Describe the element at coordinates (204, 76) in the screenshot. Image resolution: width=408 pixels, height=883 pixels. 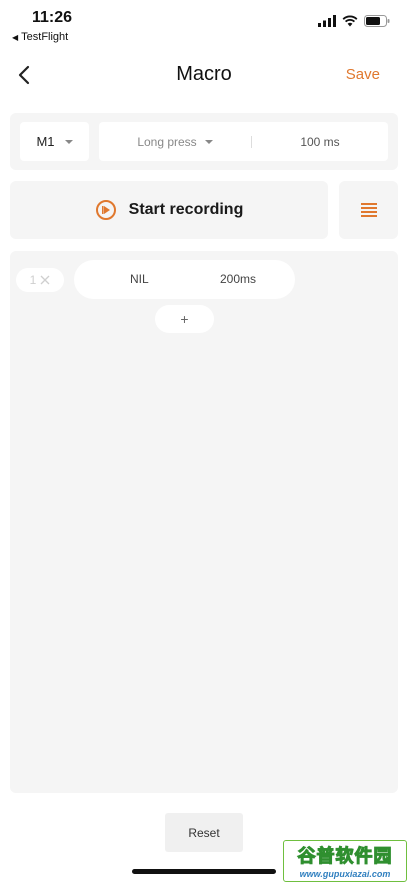
I see `nav-bar: Macro Save` at that location.